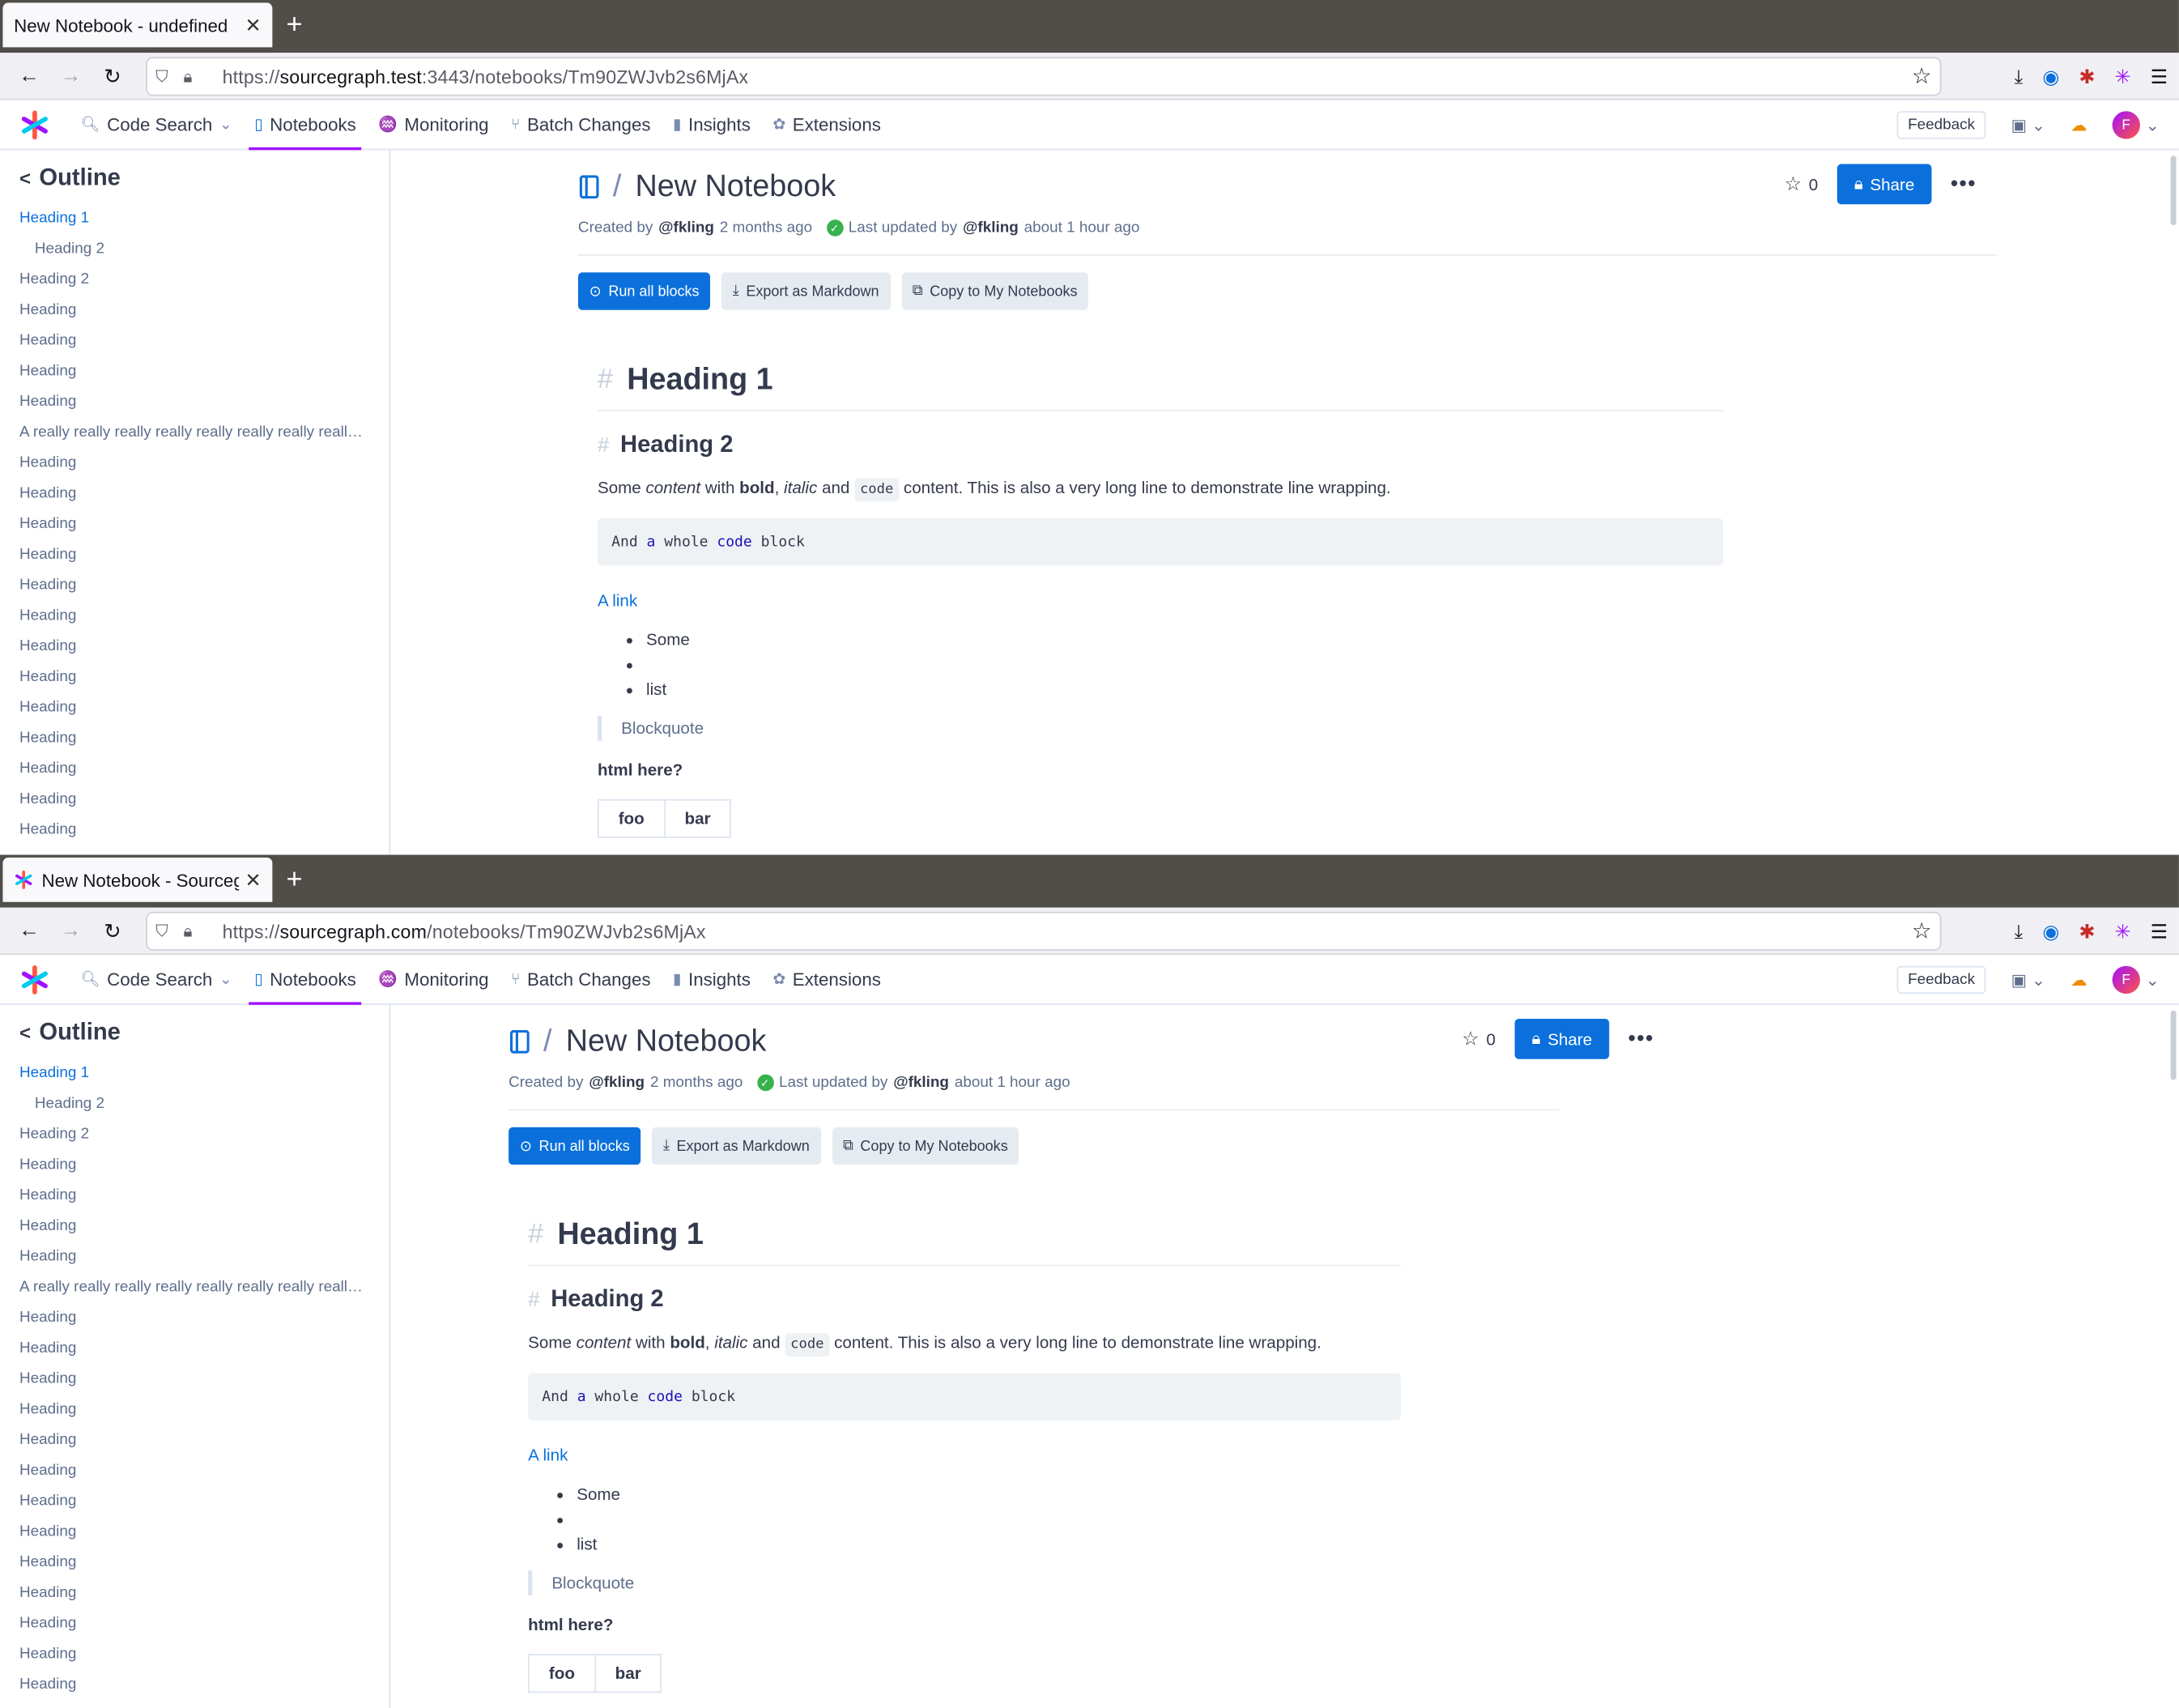 The height and width of the screenshot is (1708, 2179). Describe the element at coordinates (193, 1073) in the screenshot. I see `outline-item: Heading 1` at that location.